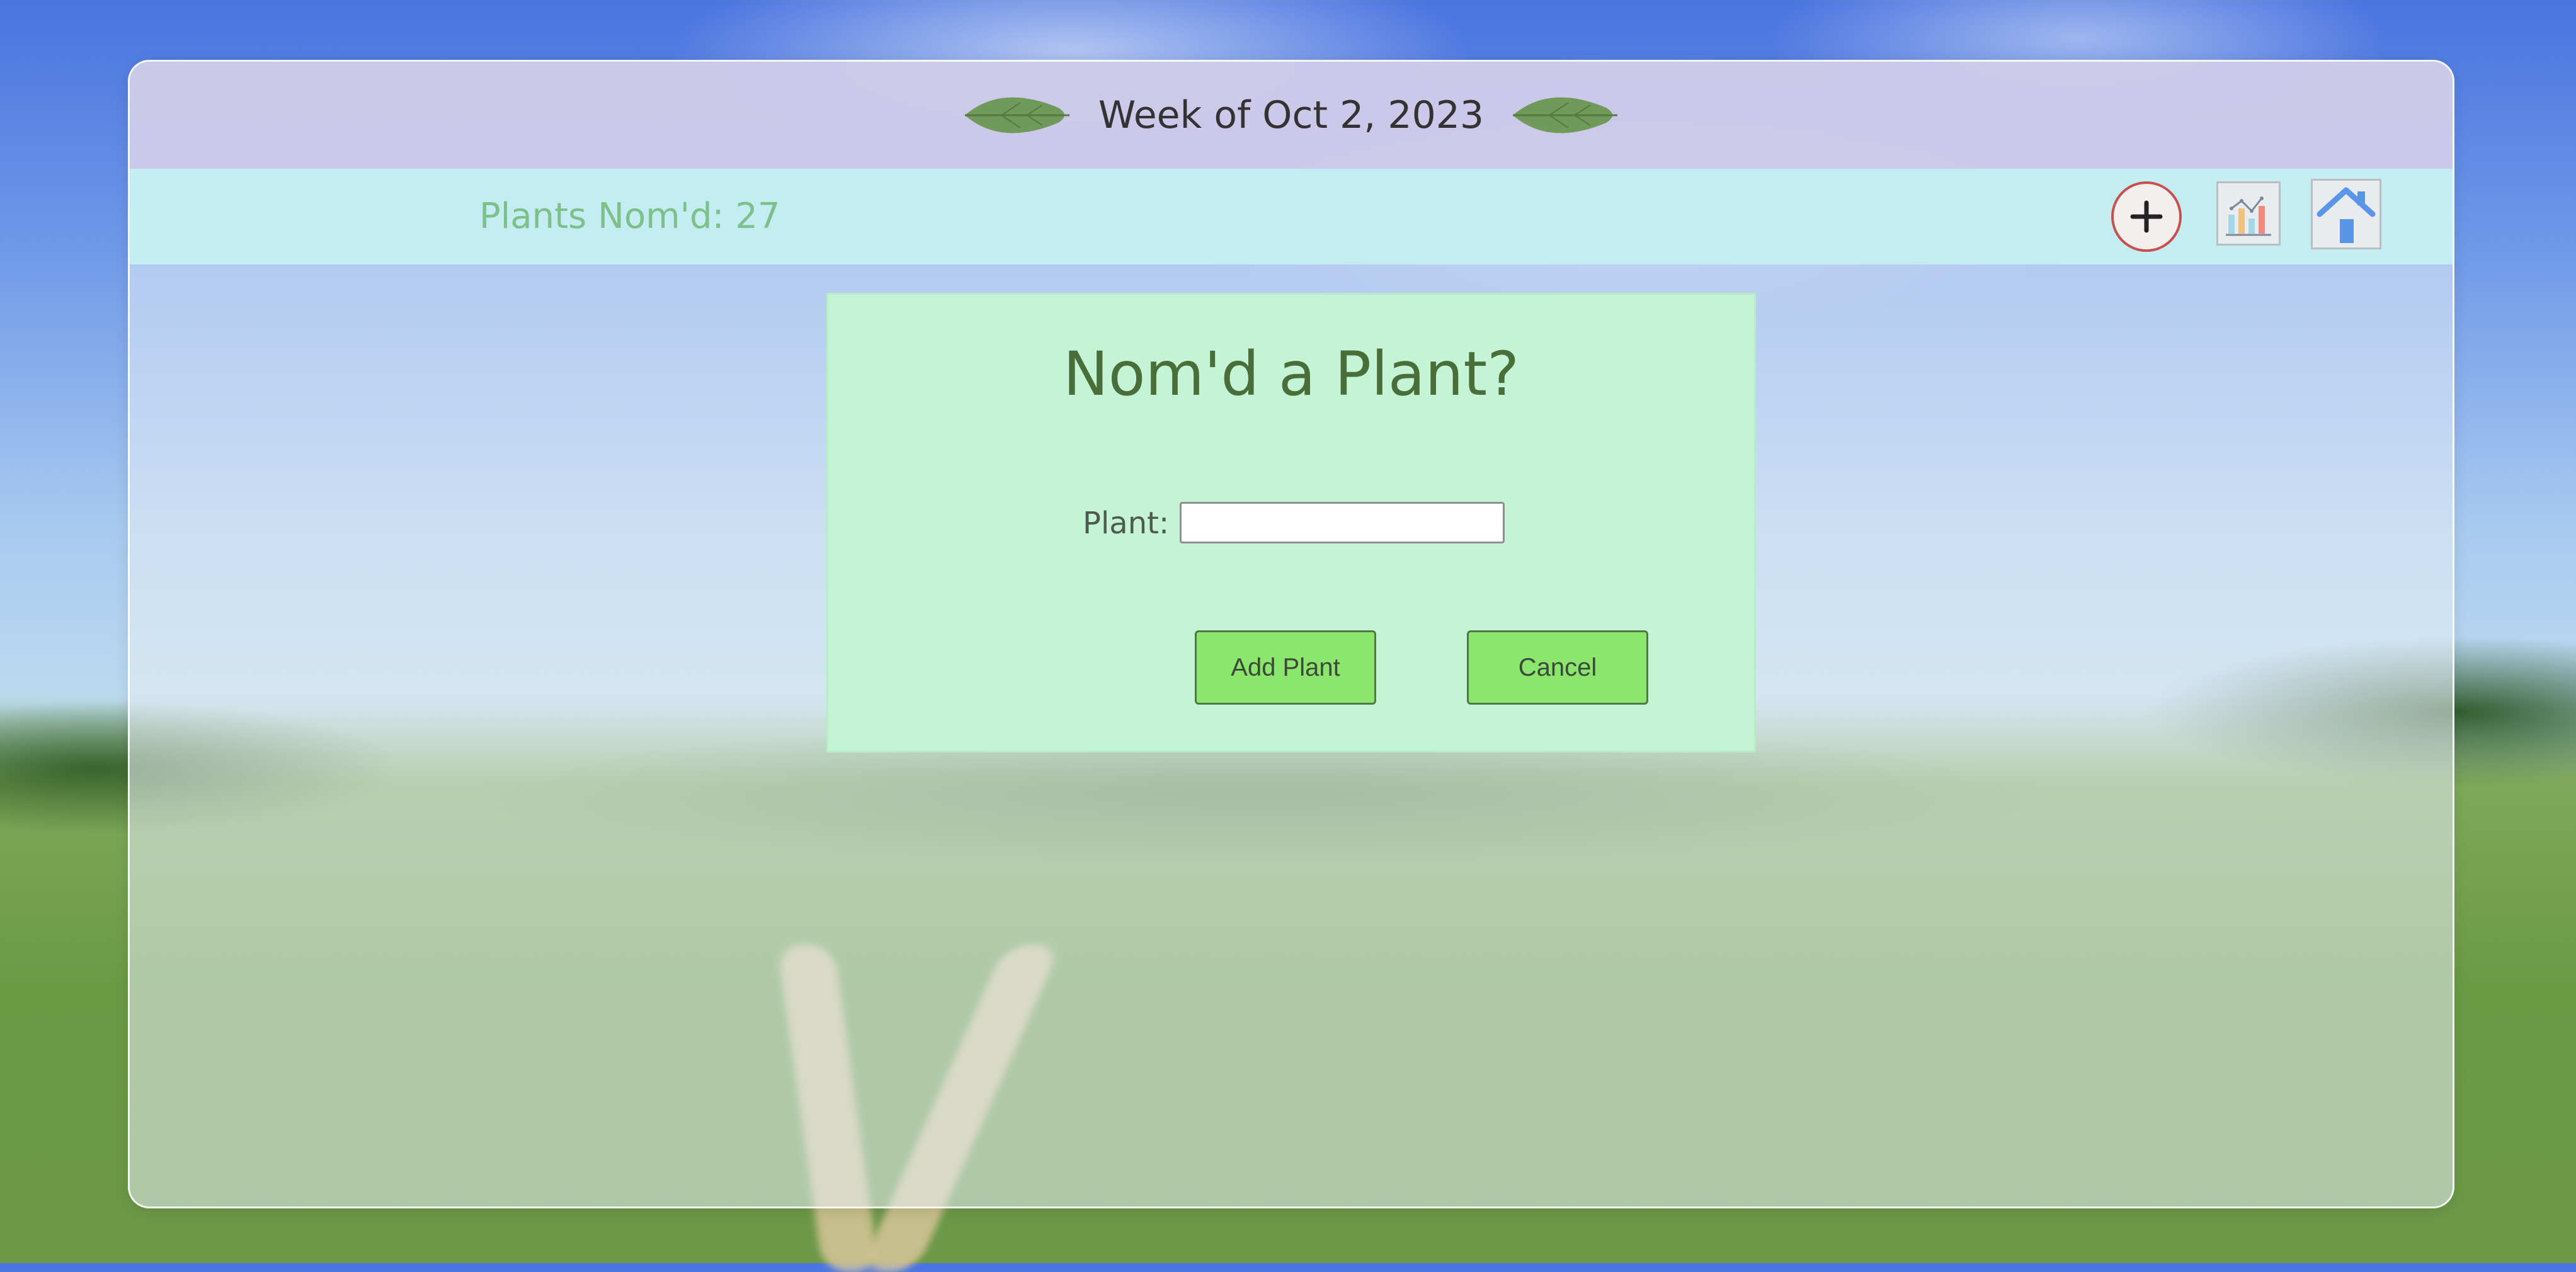 This screenshot has width=2576, height=1272. I want to click on bar-chart-icon, so click(2248, 216).